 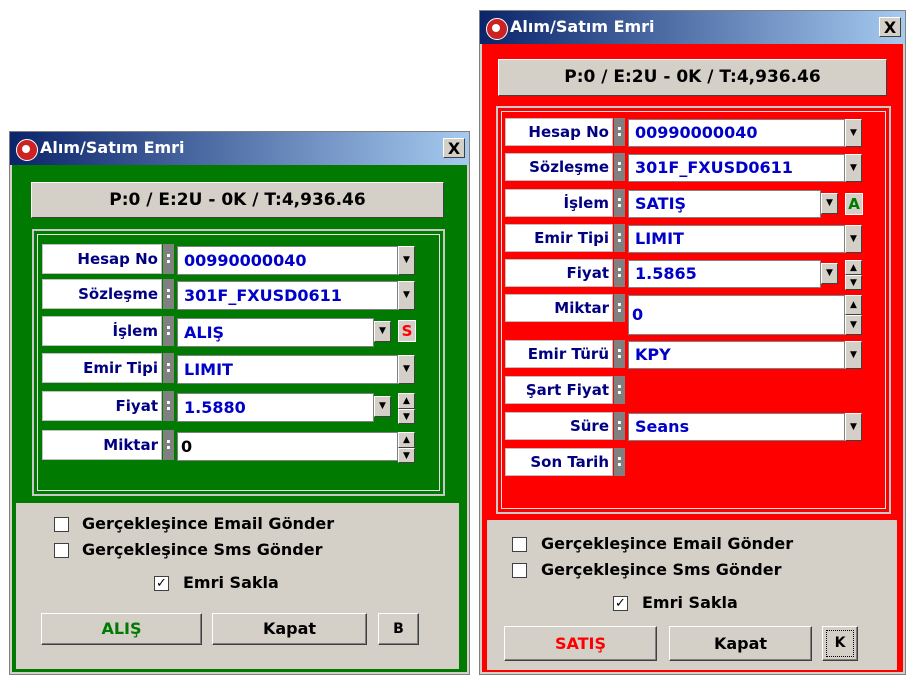 I want to click on buy-submit-button: ALIŞ, so click(x=121, y=629).